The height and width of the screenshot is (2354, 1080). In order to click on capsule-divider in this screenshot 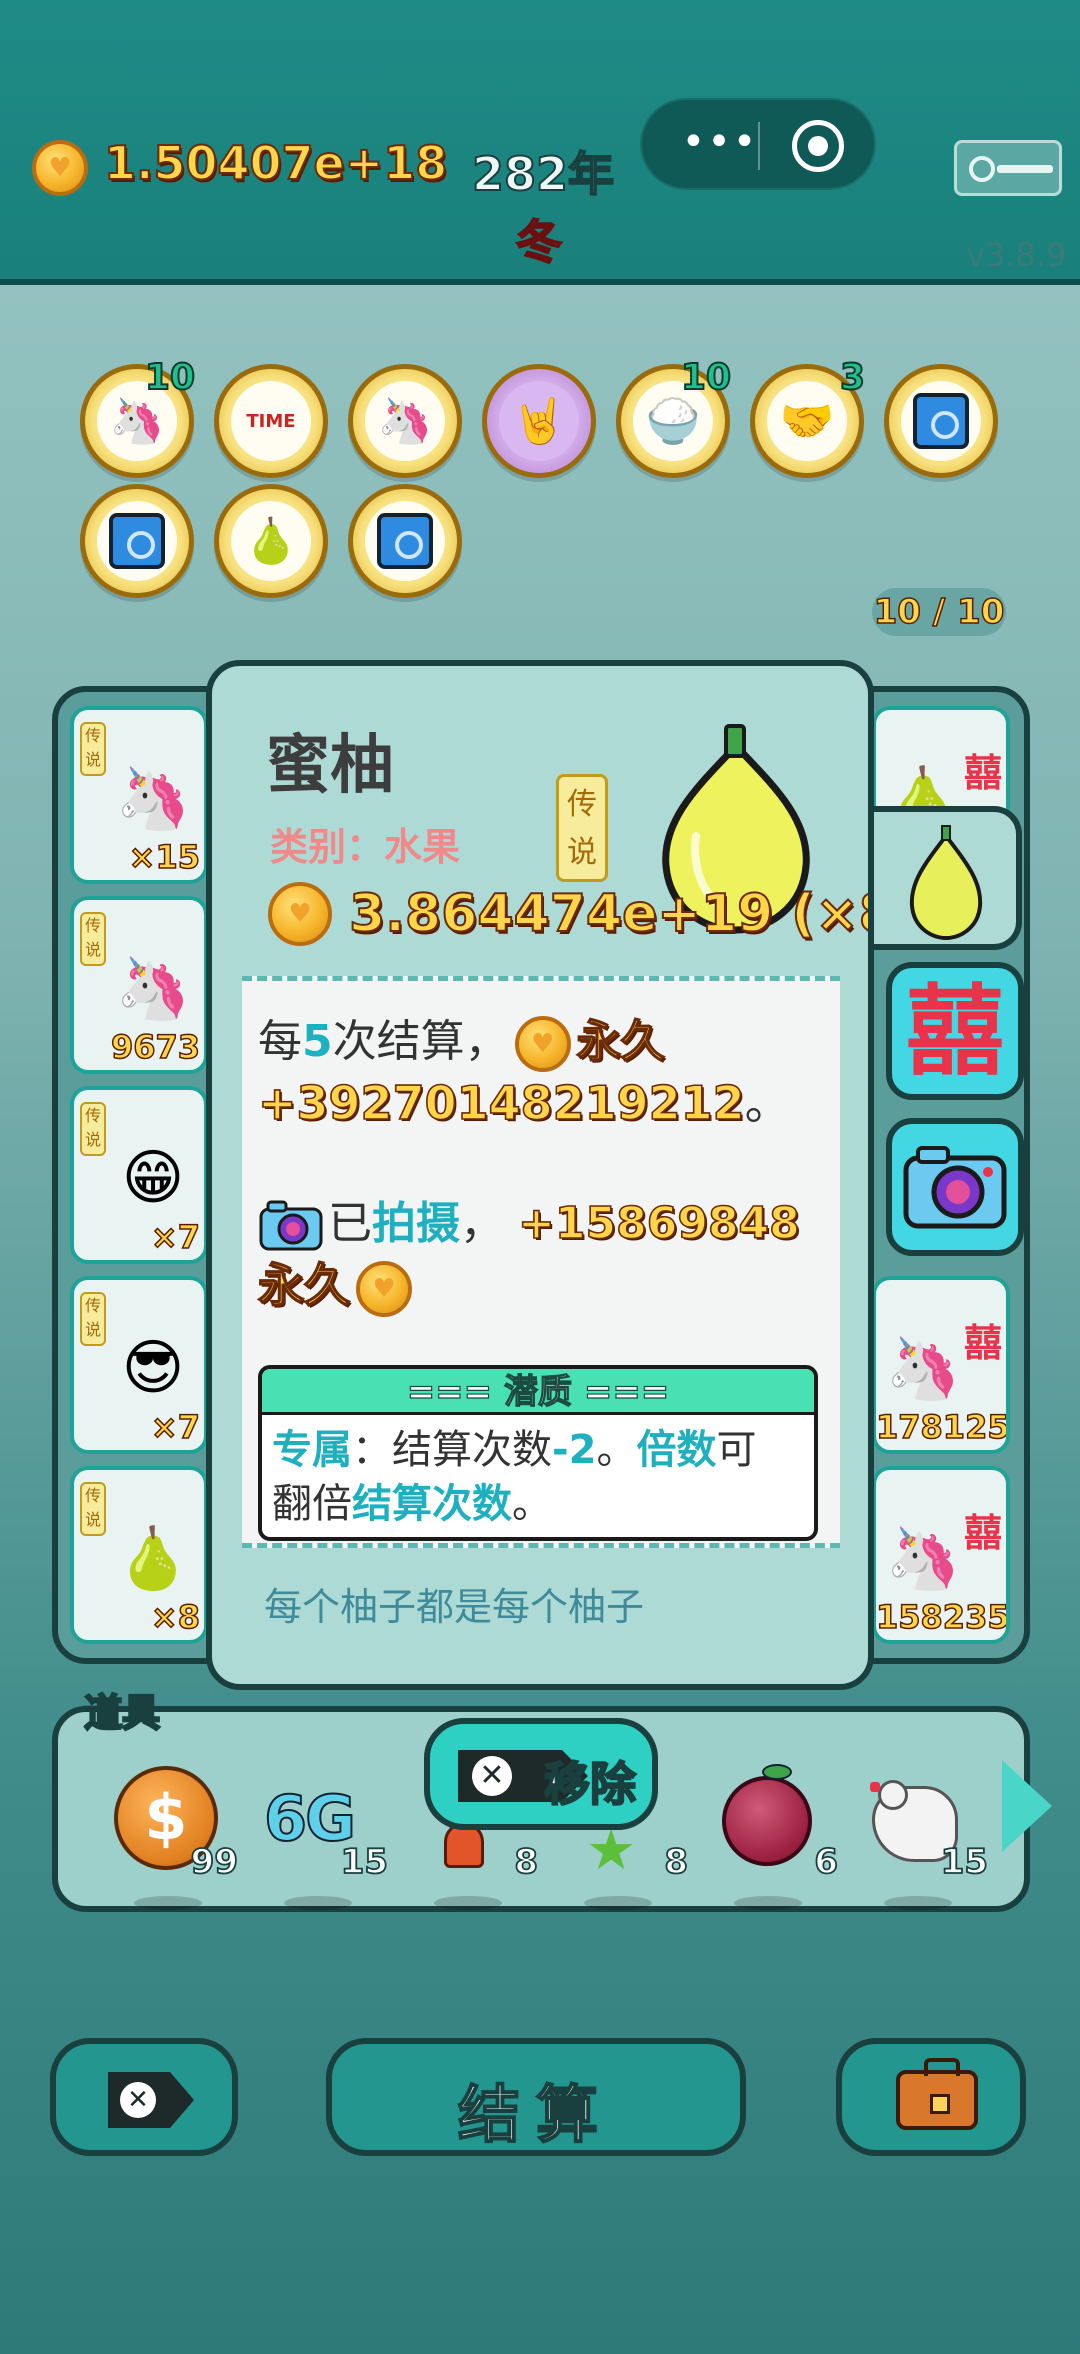, I will do `click(759, 146)`.